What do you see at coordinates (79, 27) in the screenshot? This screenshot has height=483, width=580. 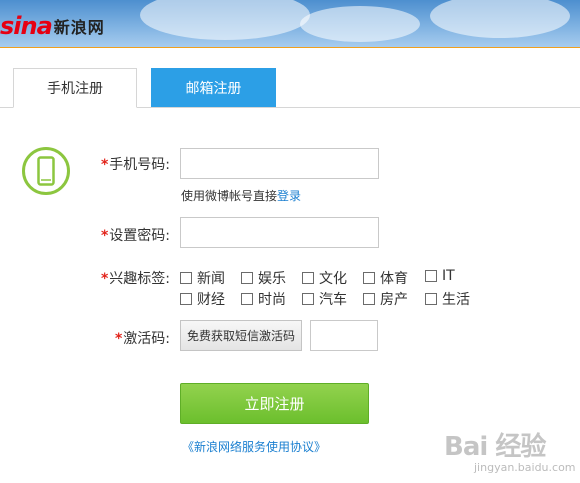 I see `logo-text: 新浪网` at bounding box center [79, 27].